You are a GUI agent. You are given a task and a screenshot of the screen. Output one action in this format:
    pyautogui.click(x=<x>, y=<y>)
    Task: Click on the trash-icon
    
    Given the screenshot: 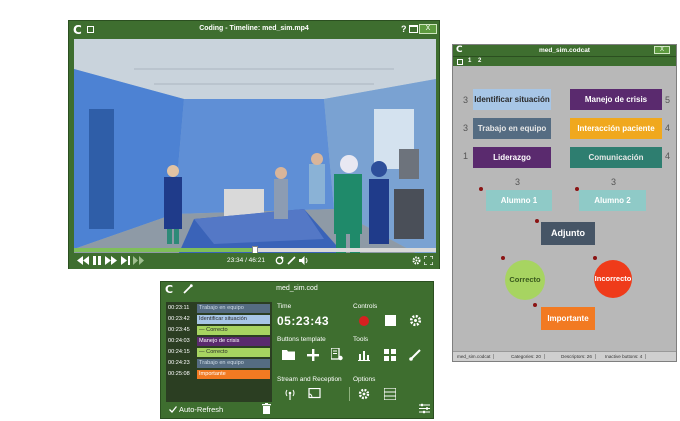 What is the action you would take?
    pyautogui.click(x=266, y=408)
    